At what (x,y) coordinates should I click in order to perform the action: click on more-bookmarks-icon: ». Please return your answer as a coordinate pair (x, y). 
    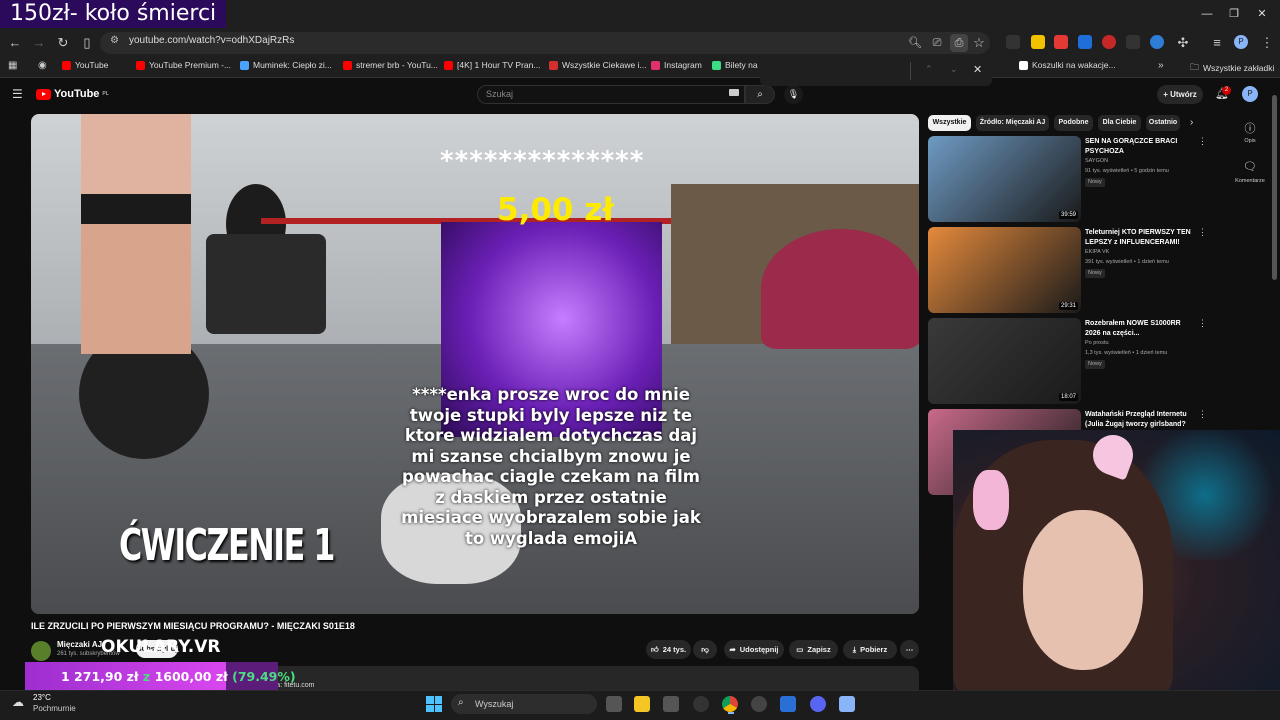
    Looking at the image, I should click on (1161, 65).